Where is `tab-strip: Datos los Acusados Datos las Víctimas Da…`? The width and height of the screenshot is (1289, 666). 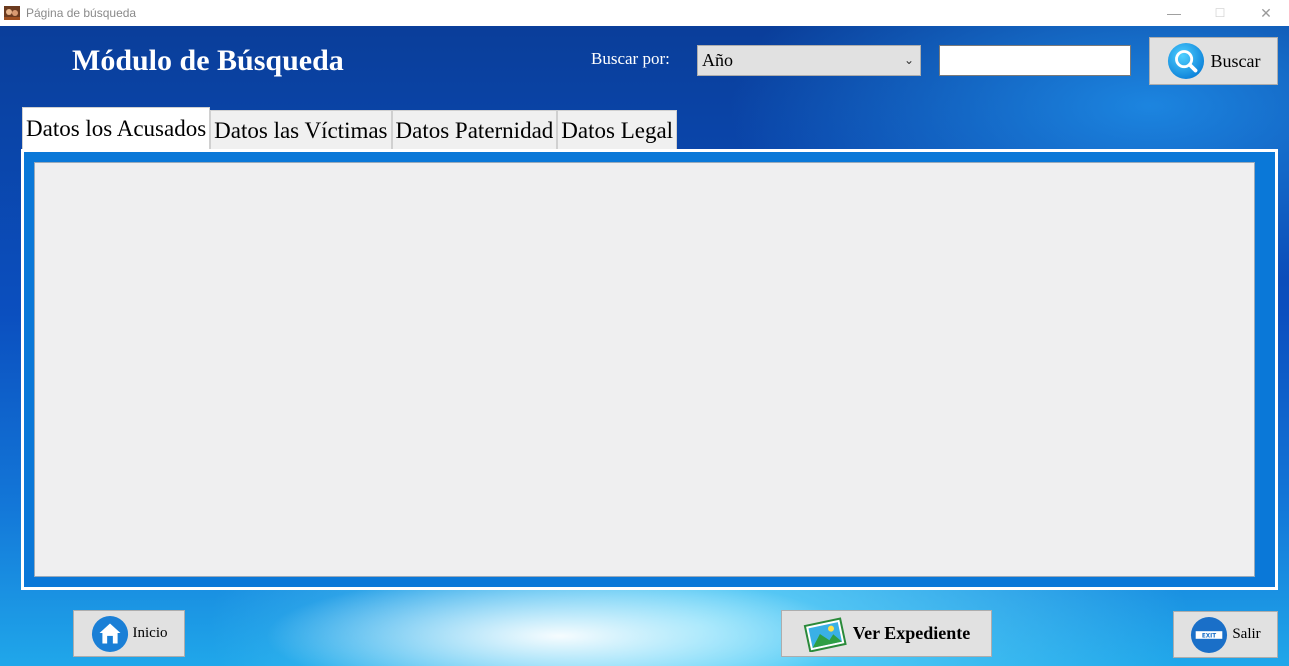 tab-strip: Datos los Acusados Datos las Víctimas Da… is located at coordinates (350, 128).